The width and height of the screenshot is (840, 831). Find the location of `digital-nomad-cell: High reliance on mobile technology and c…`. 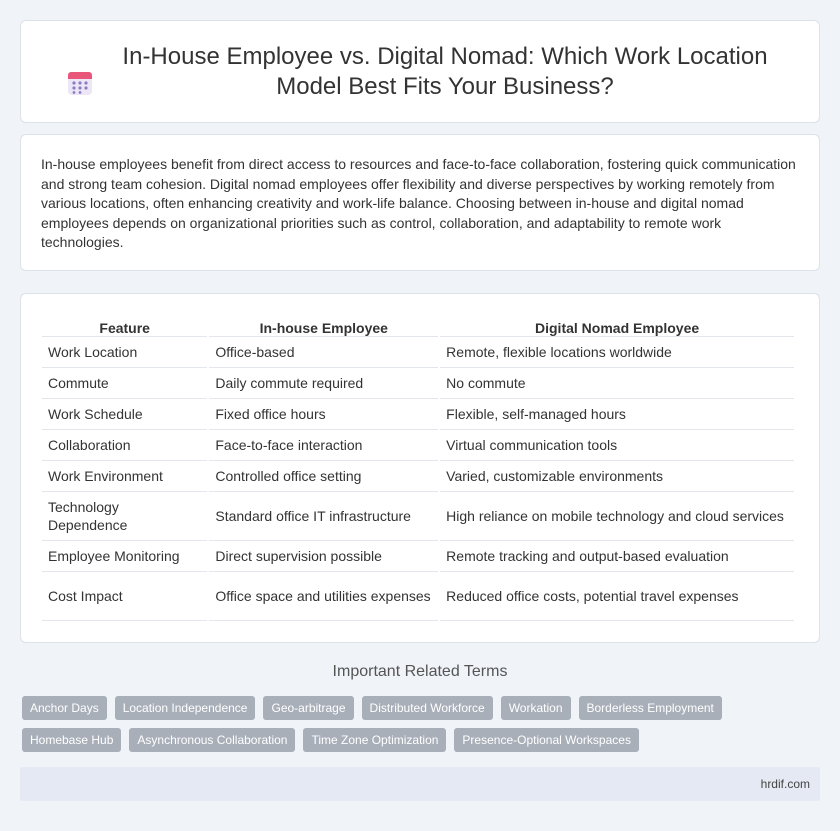

digital-nomad-cell: High reliance on mobile technology and c… is located at coordinates (617, 516).